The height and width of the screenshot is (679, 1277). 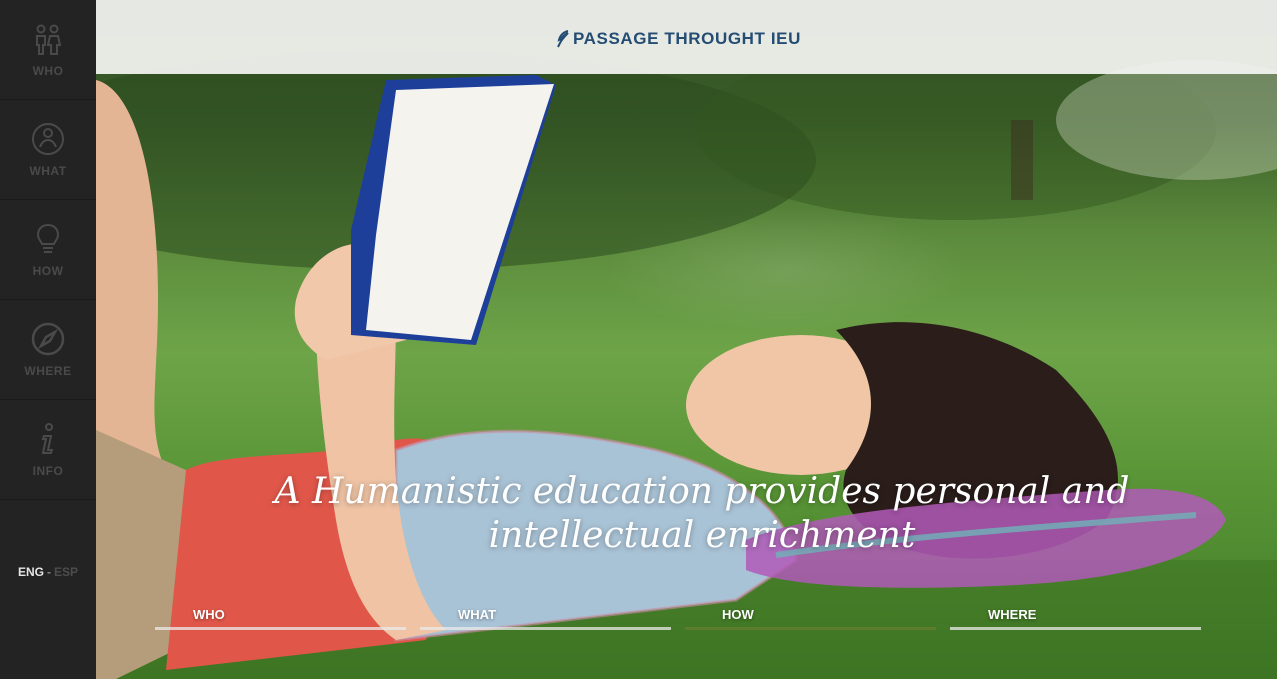 I want to click on lightbulb-icon, so click(x=48, y=239).